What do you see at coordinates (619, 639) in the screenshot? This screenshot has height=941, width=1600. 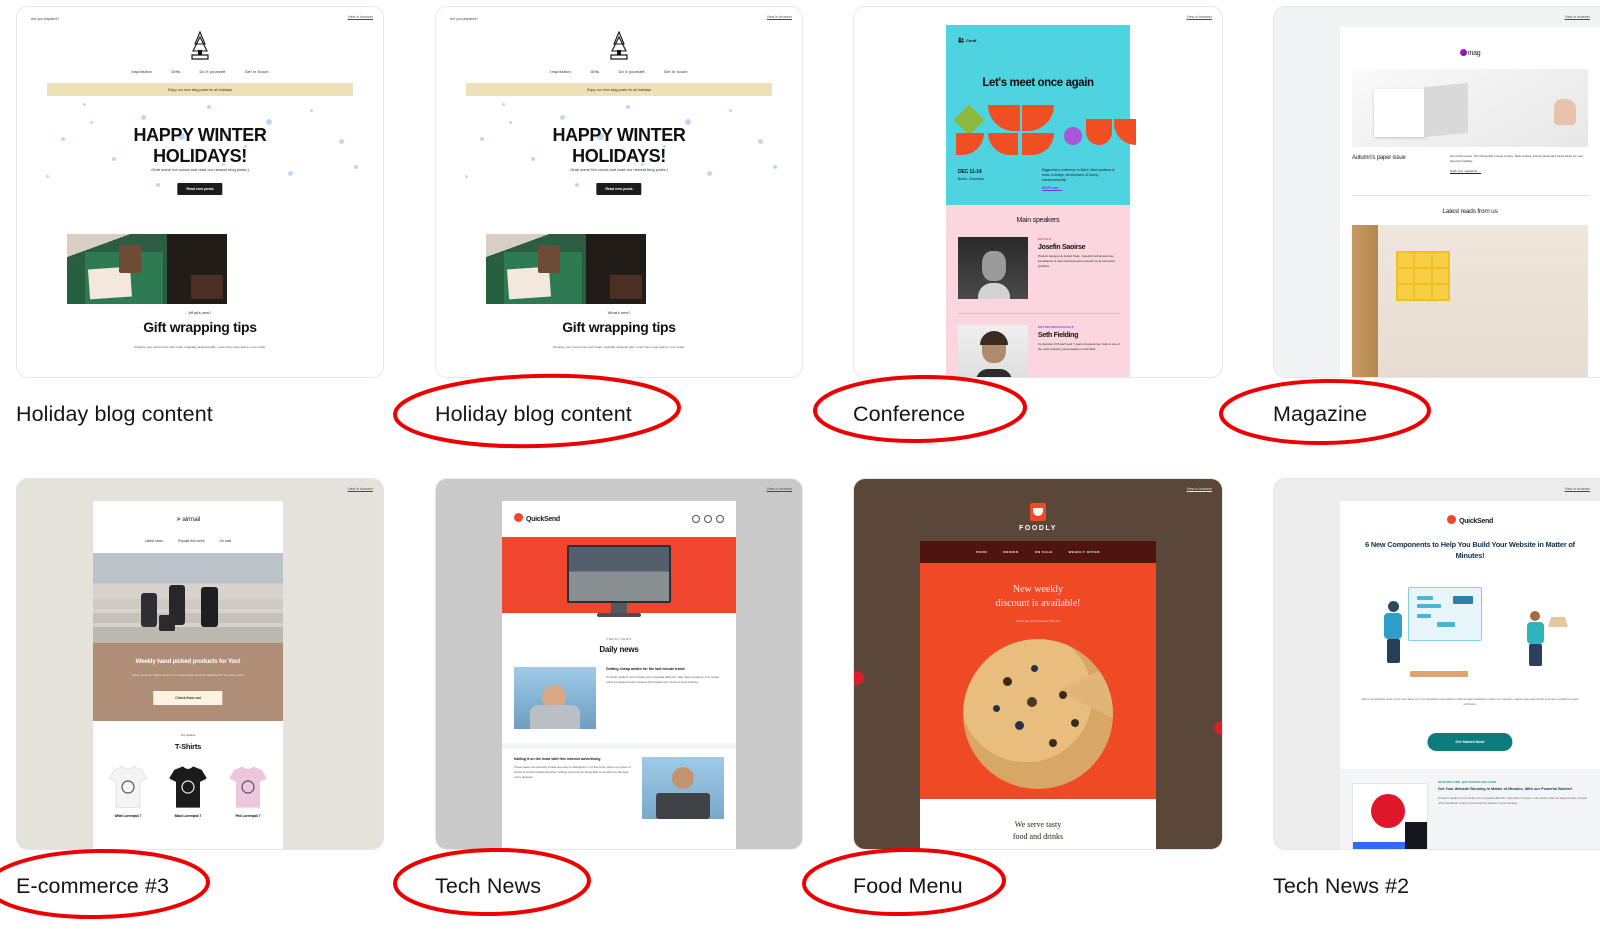 I see `section-kicker: FRESH NEWS` at bounding box center [619, 639].